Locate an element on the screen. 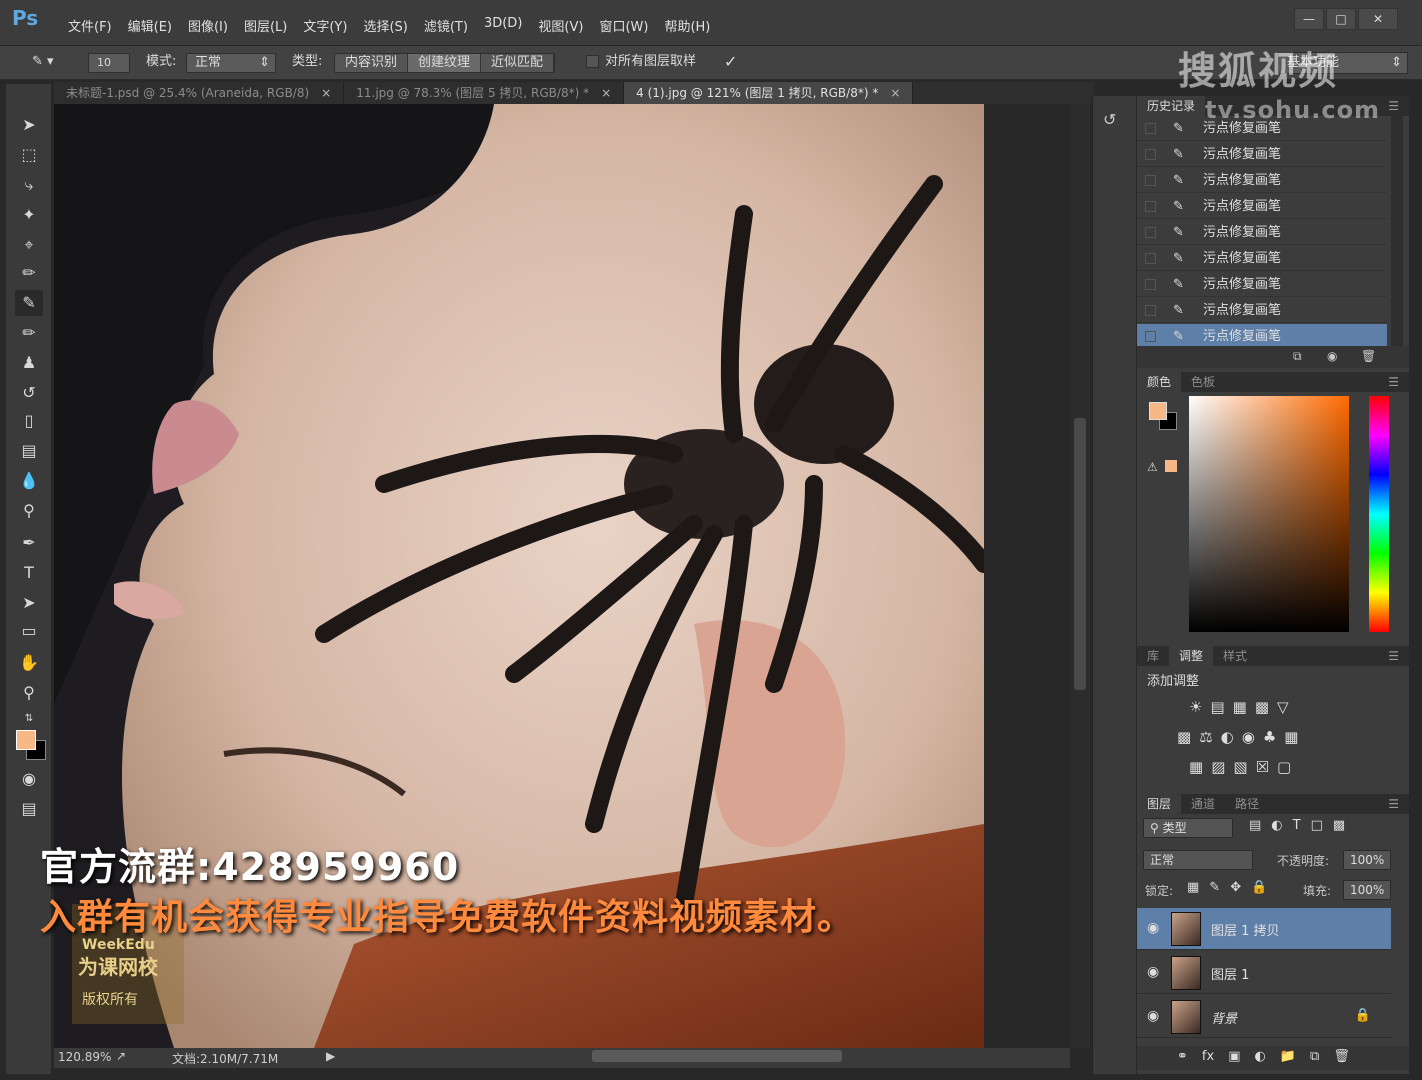 Image resolution: width=1422 pixels, height=1080 pixels. menu-3d: 3D(D) is located at coordinates (503, 25).